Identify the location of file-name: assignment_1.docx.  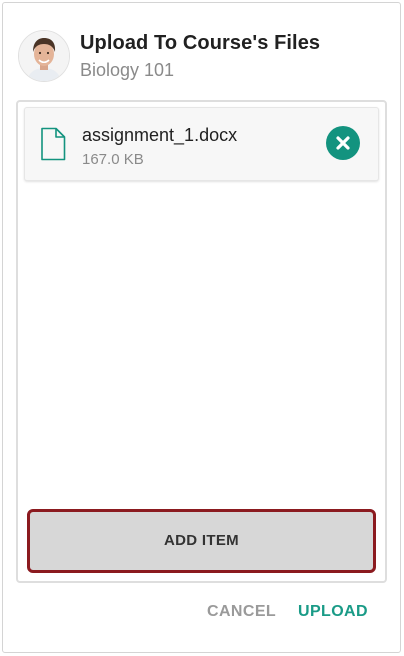
(160, 135).